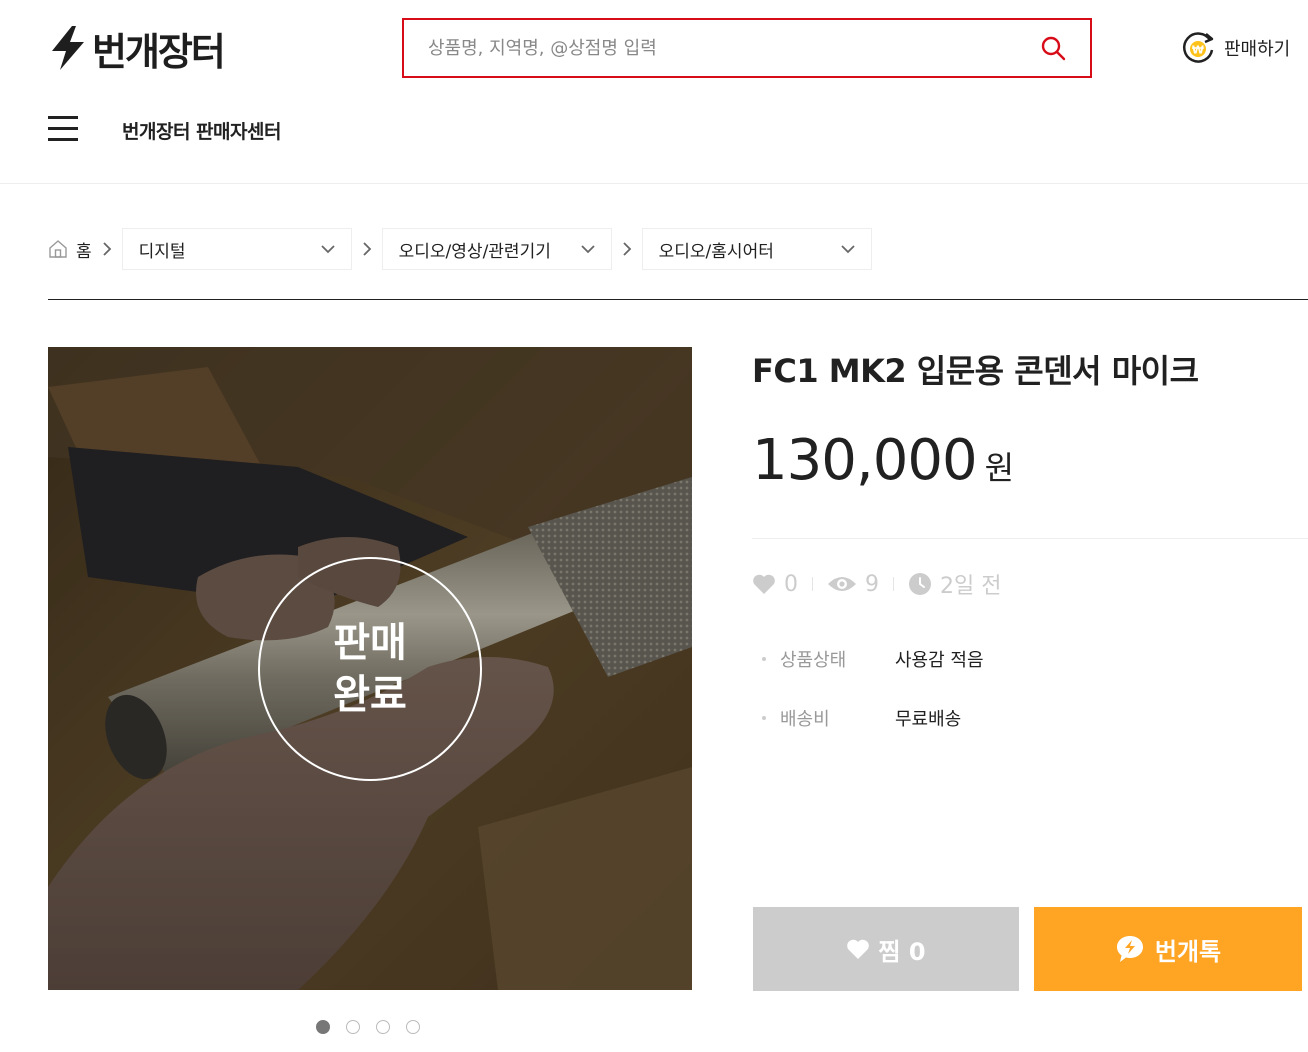  What do you see at coordinates (1030, 538) in the screenshot?
I see `stats-divider` at bounding box center [1030, 538].